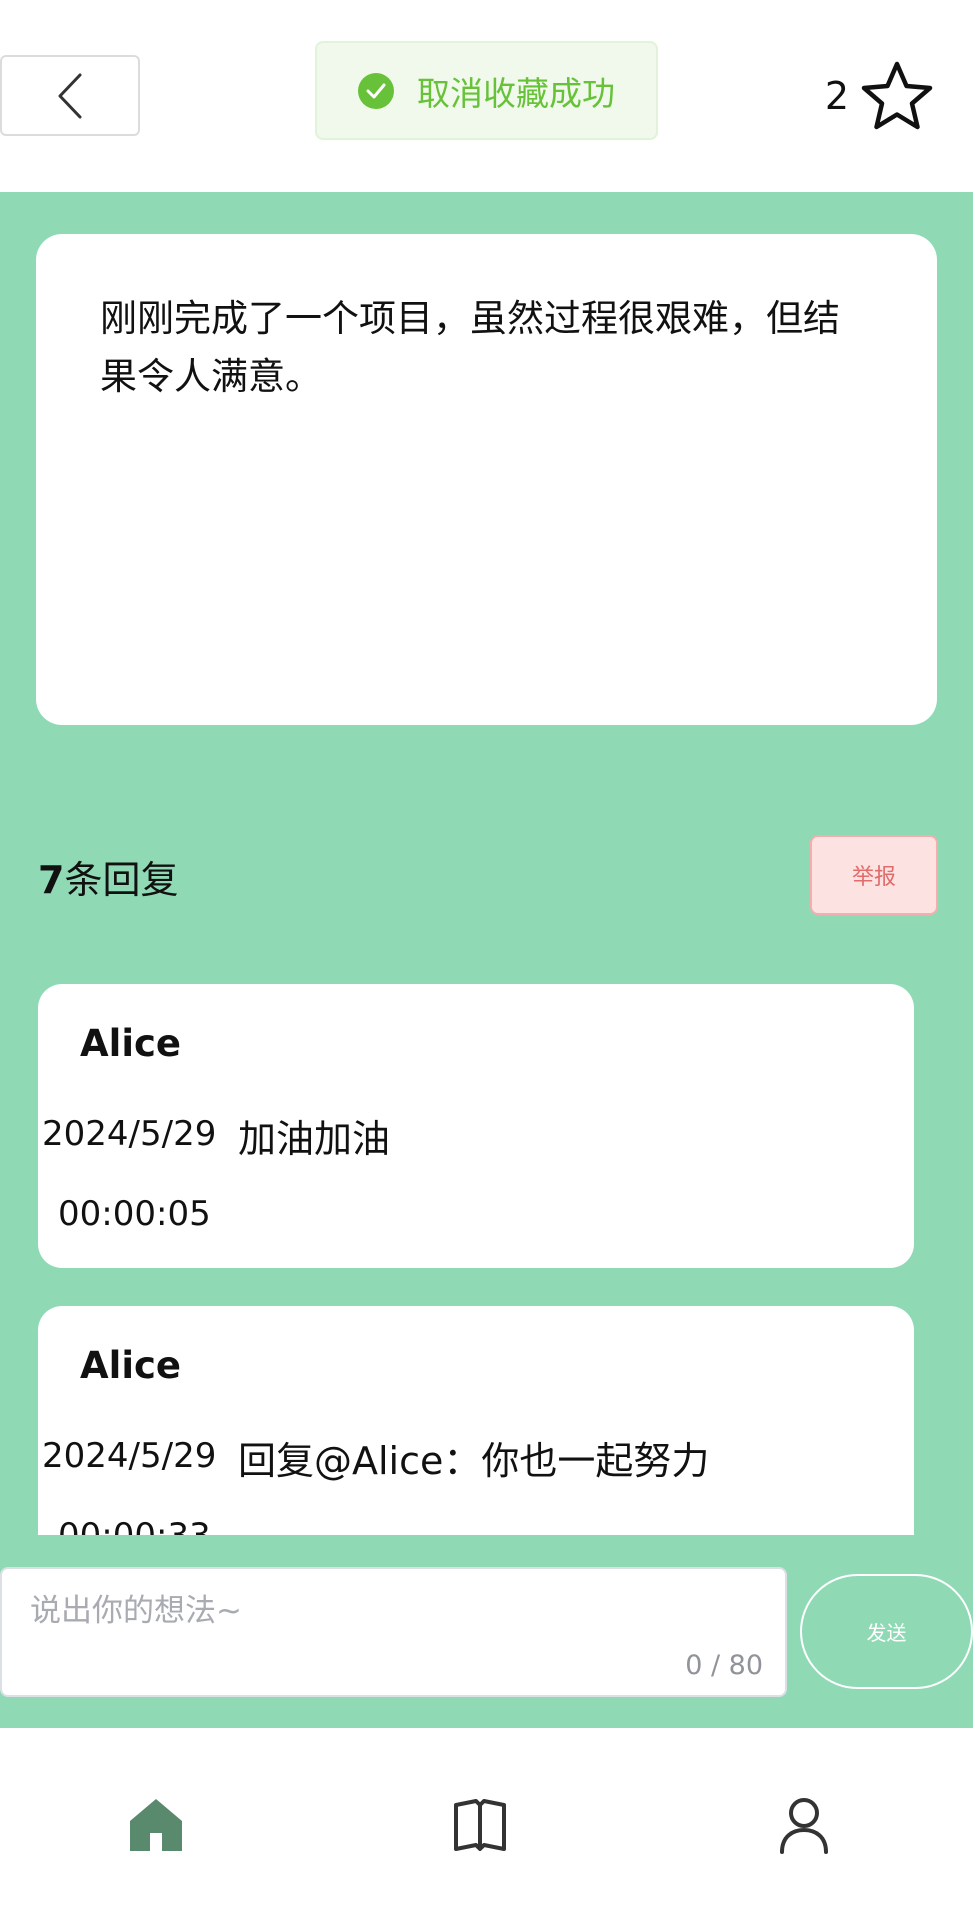  What do you see at coordinates (376, 90) in the screenshot?
I see `check-circle-icon` at bounding box center [376, 90].